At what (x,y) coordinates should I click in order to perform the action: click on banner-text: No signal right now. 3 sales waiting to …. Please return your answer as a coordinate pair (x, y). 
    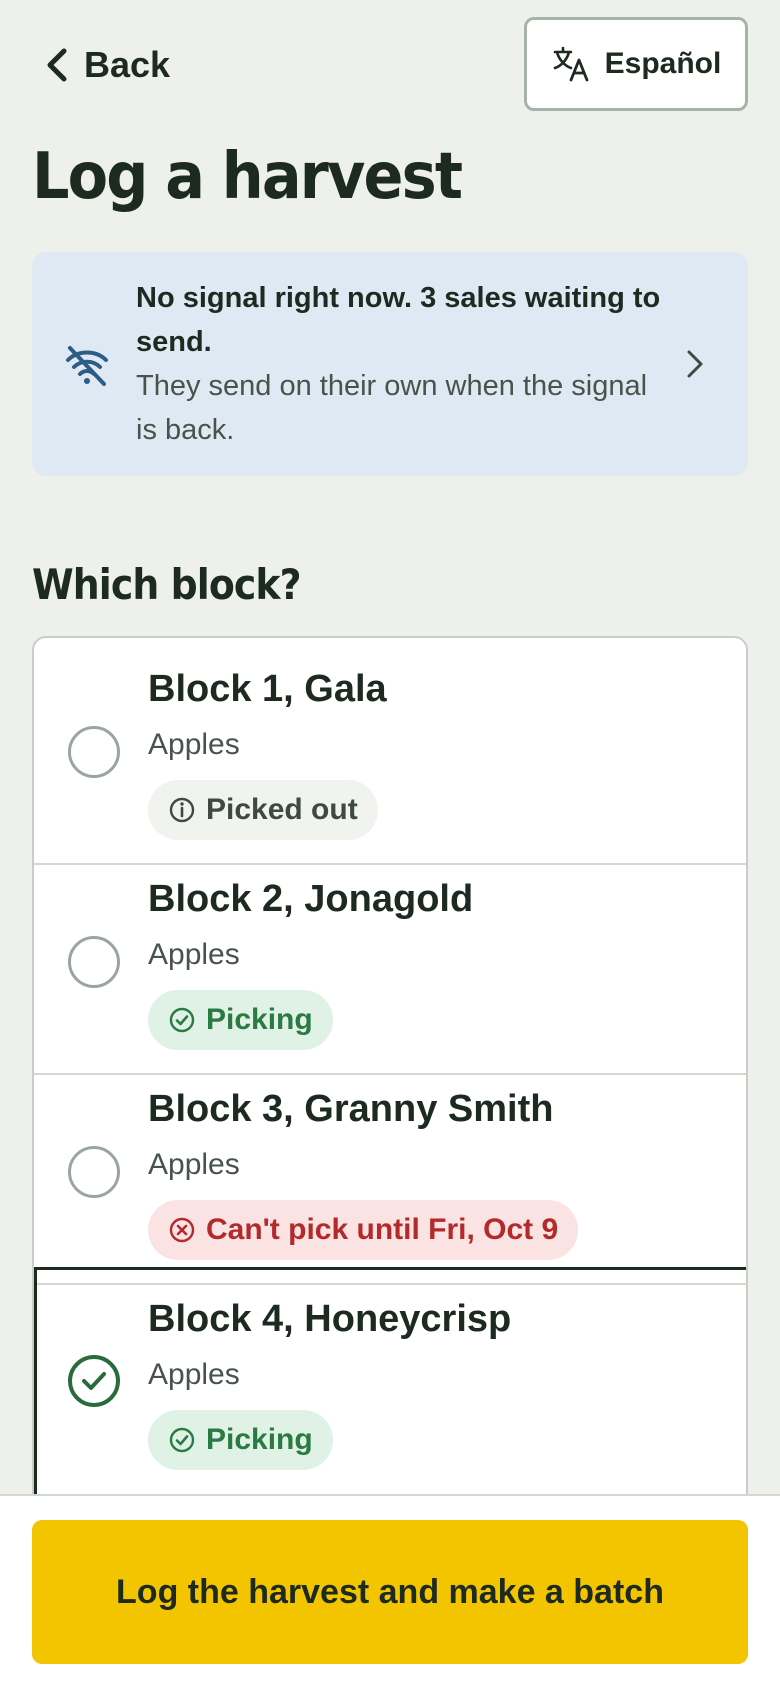
    Looking at the image, I should click on (401, 364).